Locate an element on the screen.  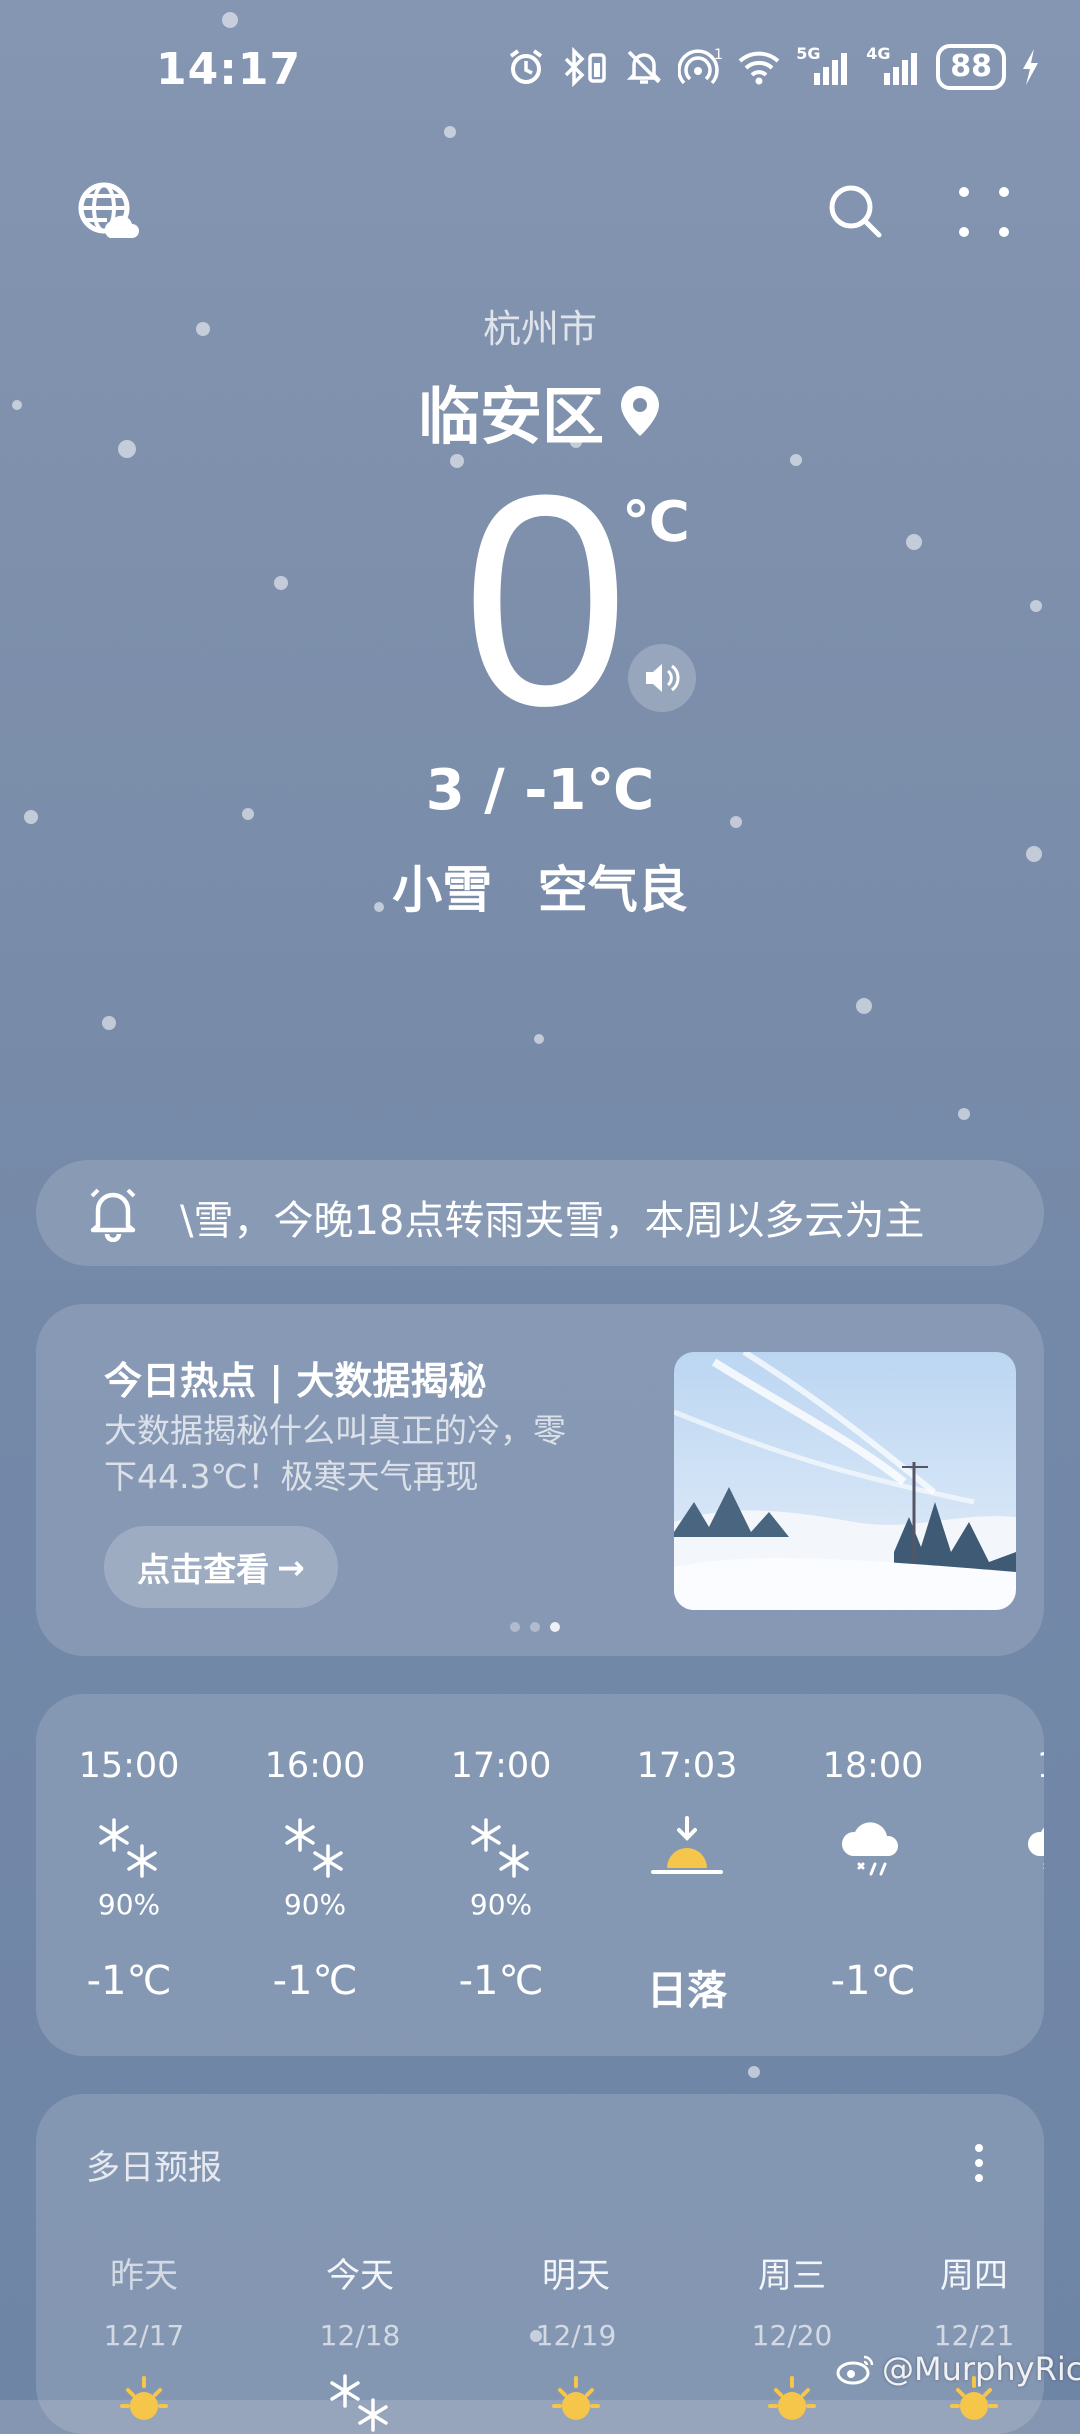
network-4g-label: 4G is located at coordinates (878, 53).